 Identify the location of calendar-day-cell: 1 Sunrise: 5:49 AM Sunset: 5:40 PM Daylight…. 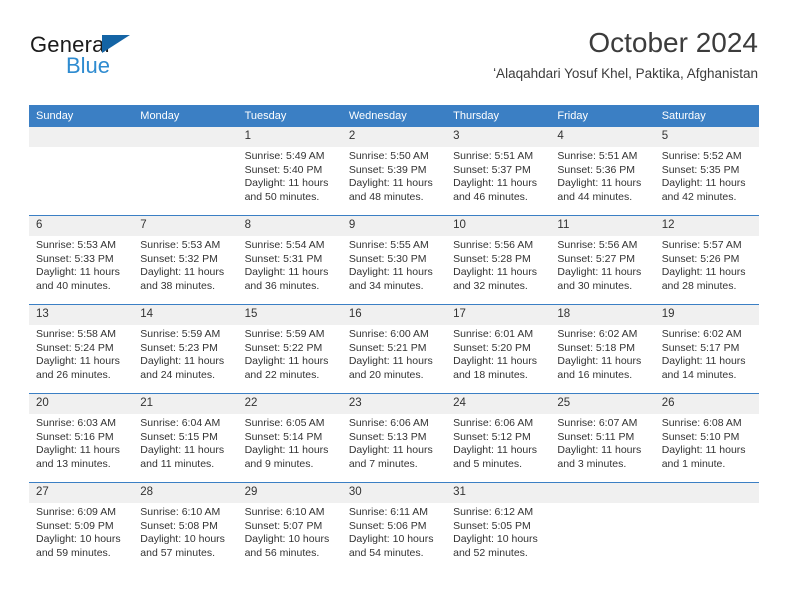
(289, 171).